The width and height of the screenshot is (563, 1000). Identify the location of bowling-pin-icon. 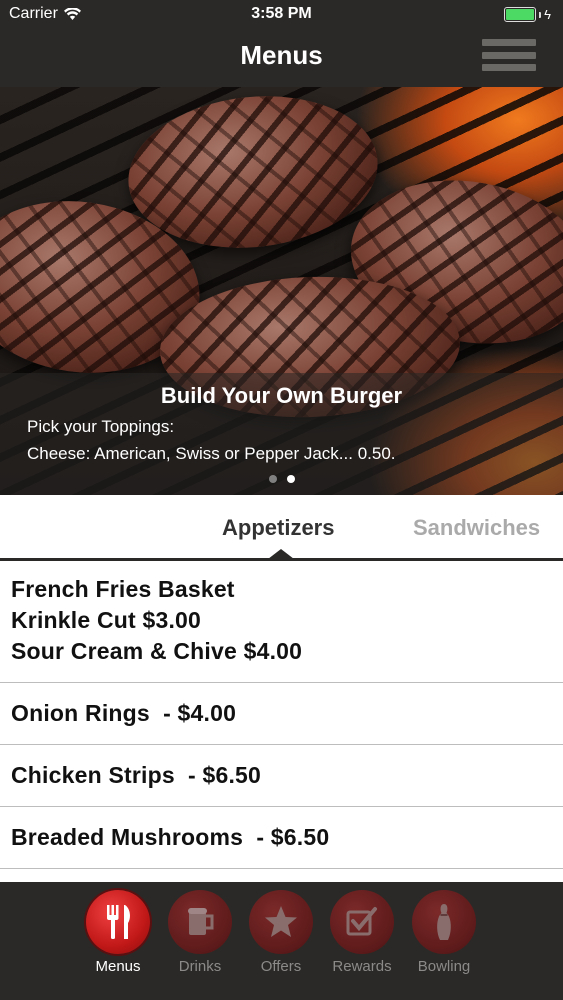
(444, 922).